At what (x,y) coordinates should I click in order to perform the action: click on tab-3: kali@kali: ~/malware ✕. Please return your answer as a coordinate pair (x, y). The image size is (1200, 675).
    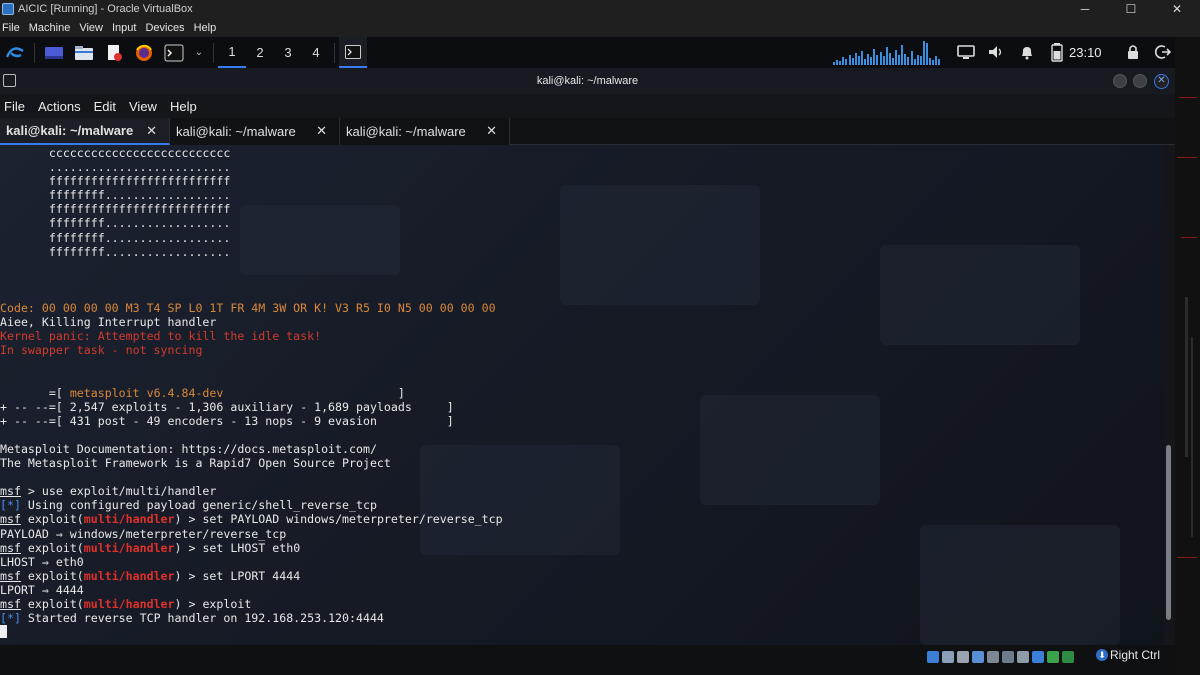
    Looking at the image, I should click on (425, 131).